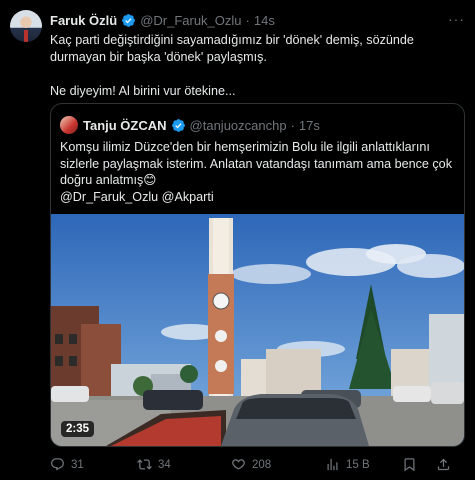  What do you see at coordinates (251, 464) in the screenshot?
I see `like-button: 208` at bounding box center [251, 464].